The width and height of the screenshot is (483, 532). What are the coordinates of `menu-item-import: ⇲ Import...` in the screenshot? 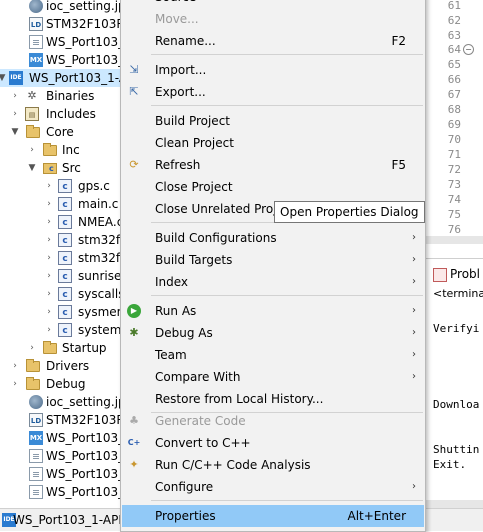 It's located at (273, 70).